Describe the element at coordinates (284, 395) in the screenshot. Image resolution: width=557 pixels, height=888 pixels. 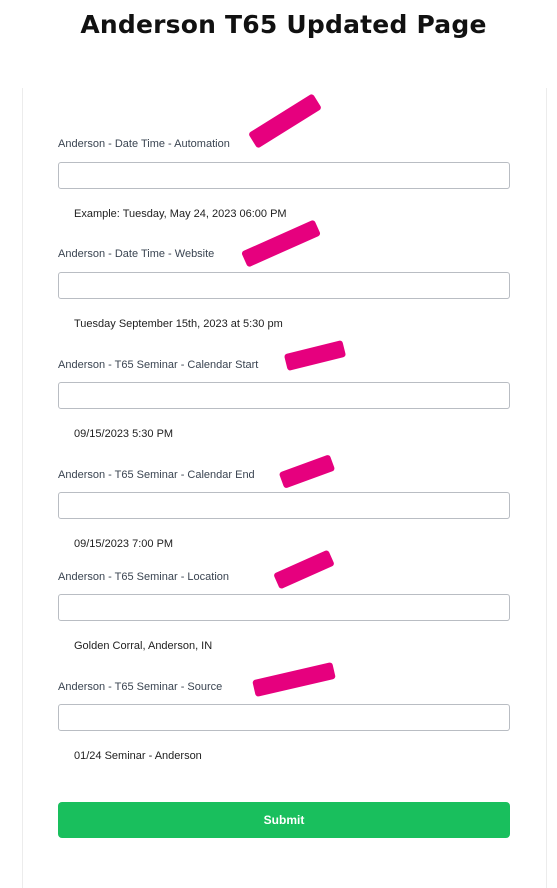
I see `calendar-start-input` at that location.